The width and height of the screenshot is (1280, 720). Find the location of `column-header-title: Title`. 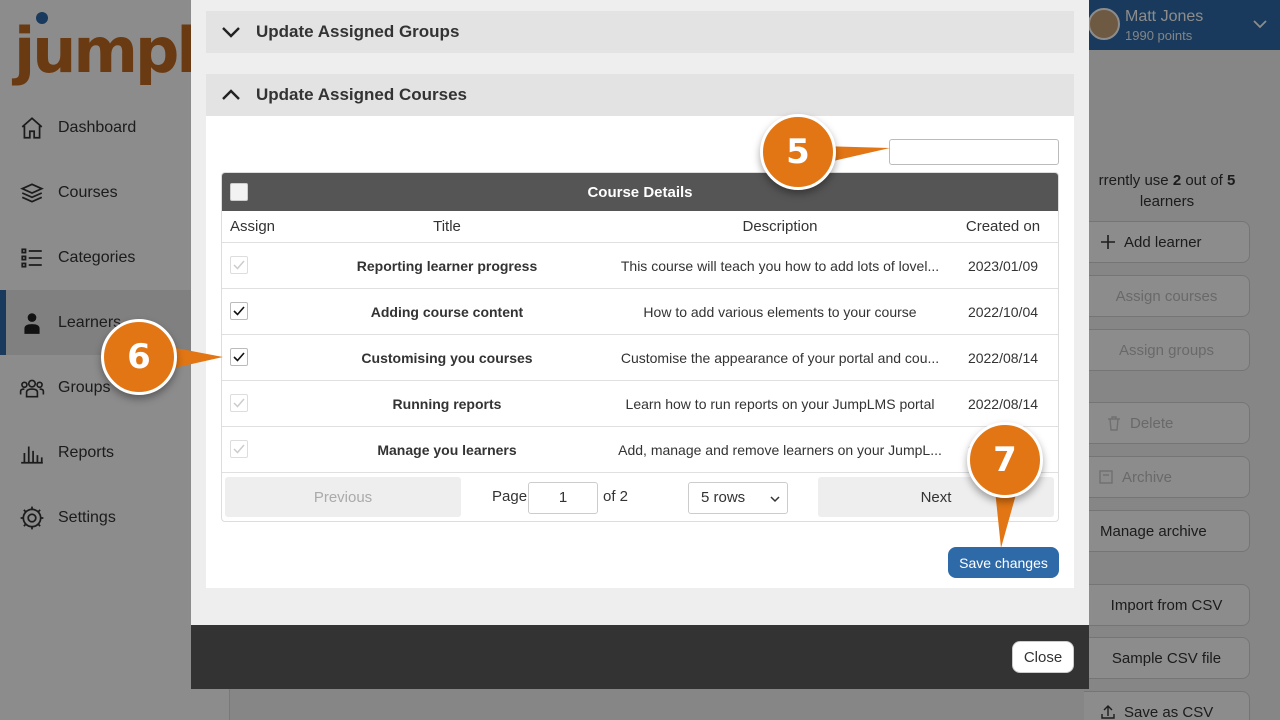

column-header-title: Title is located at coordinates (447, 226).